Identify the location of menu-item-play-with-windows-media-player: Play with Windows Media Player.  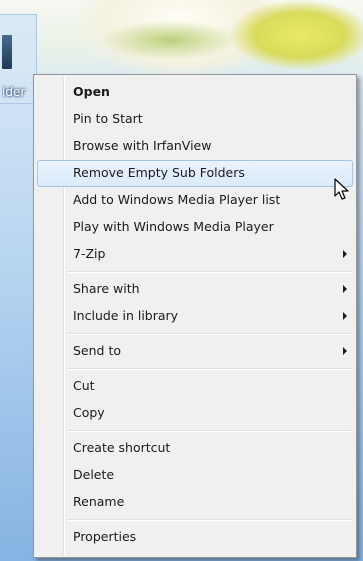
(195, 227).